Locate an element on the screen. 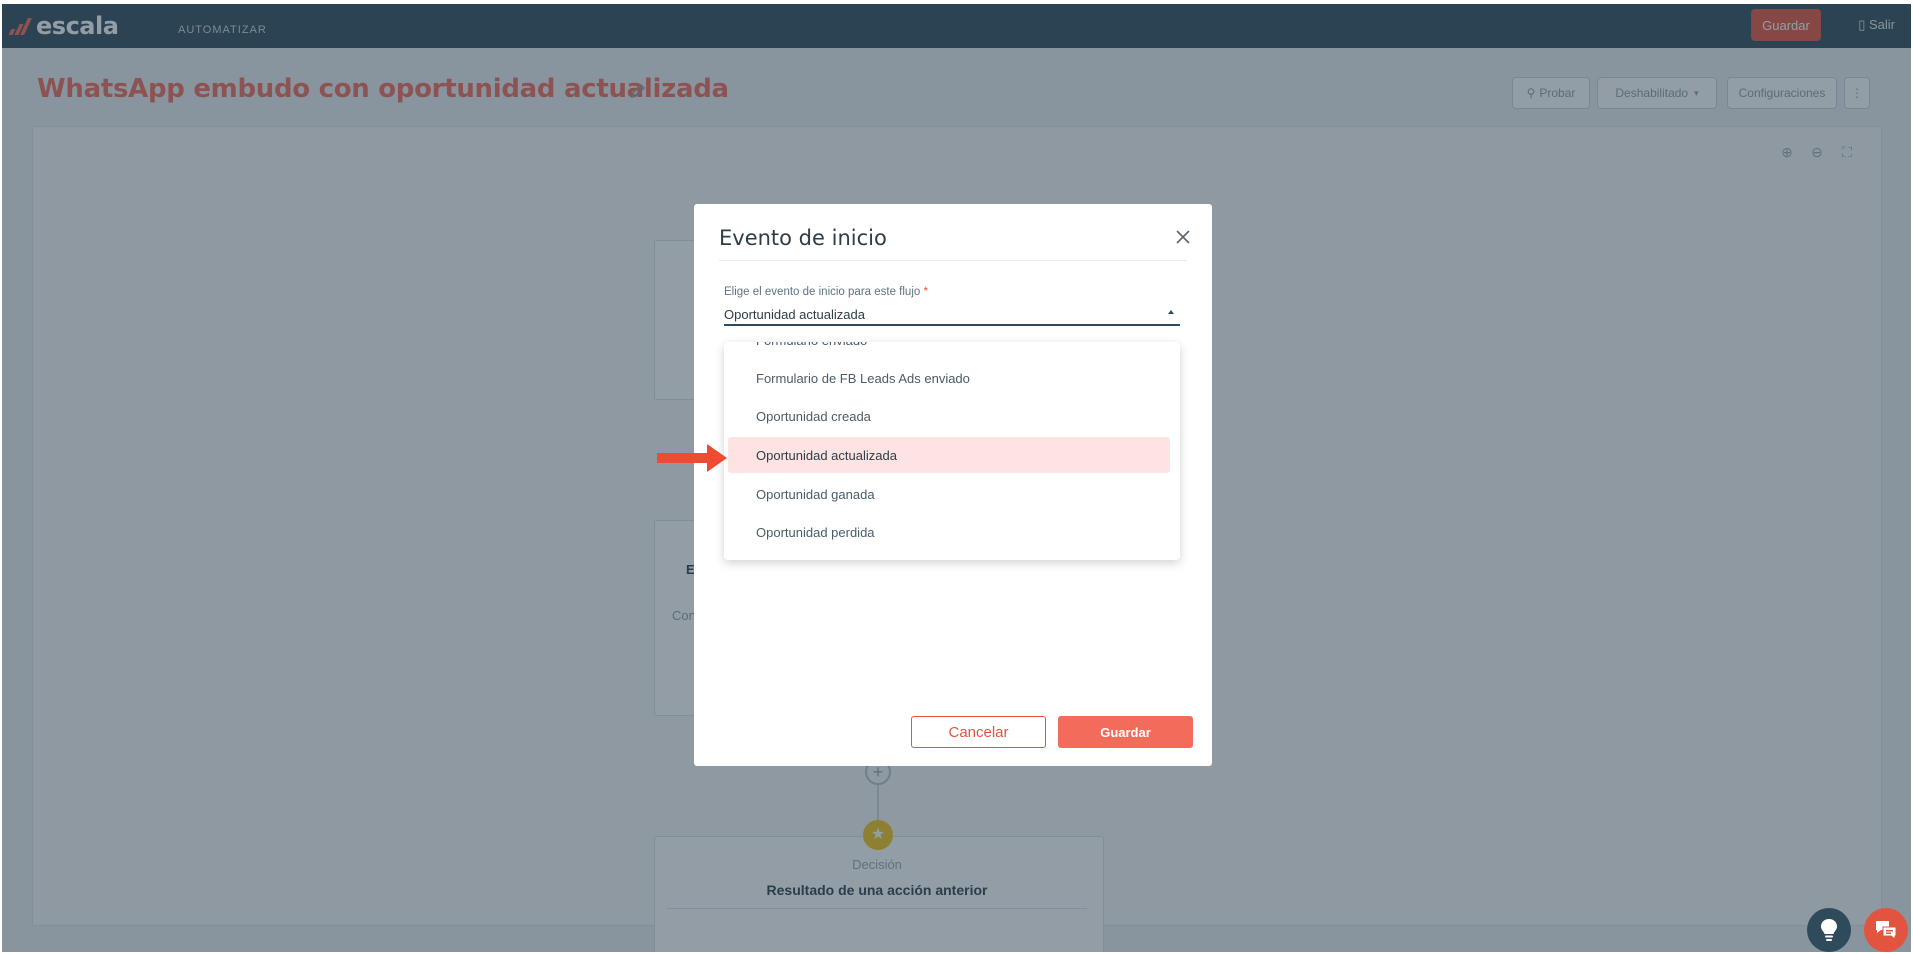 Image resolution: width=1913 pixels, height=954 pixels. start-event-select: Oportunidad actualizada is located at coordinates (952, 315).